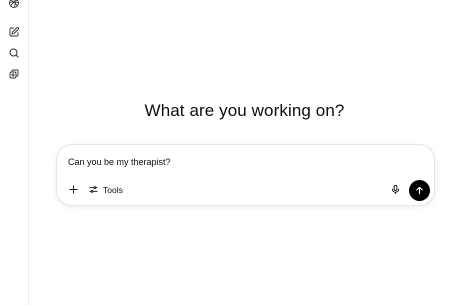 The width and height of the screenshot is (460, 305). I want to click on prompt-input: Can you be my therapist?, so click(119, 162).